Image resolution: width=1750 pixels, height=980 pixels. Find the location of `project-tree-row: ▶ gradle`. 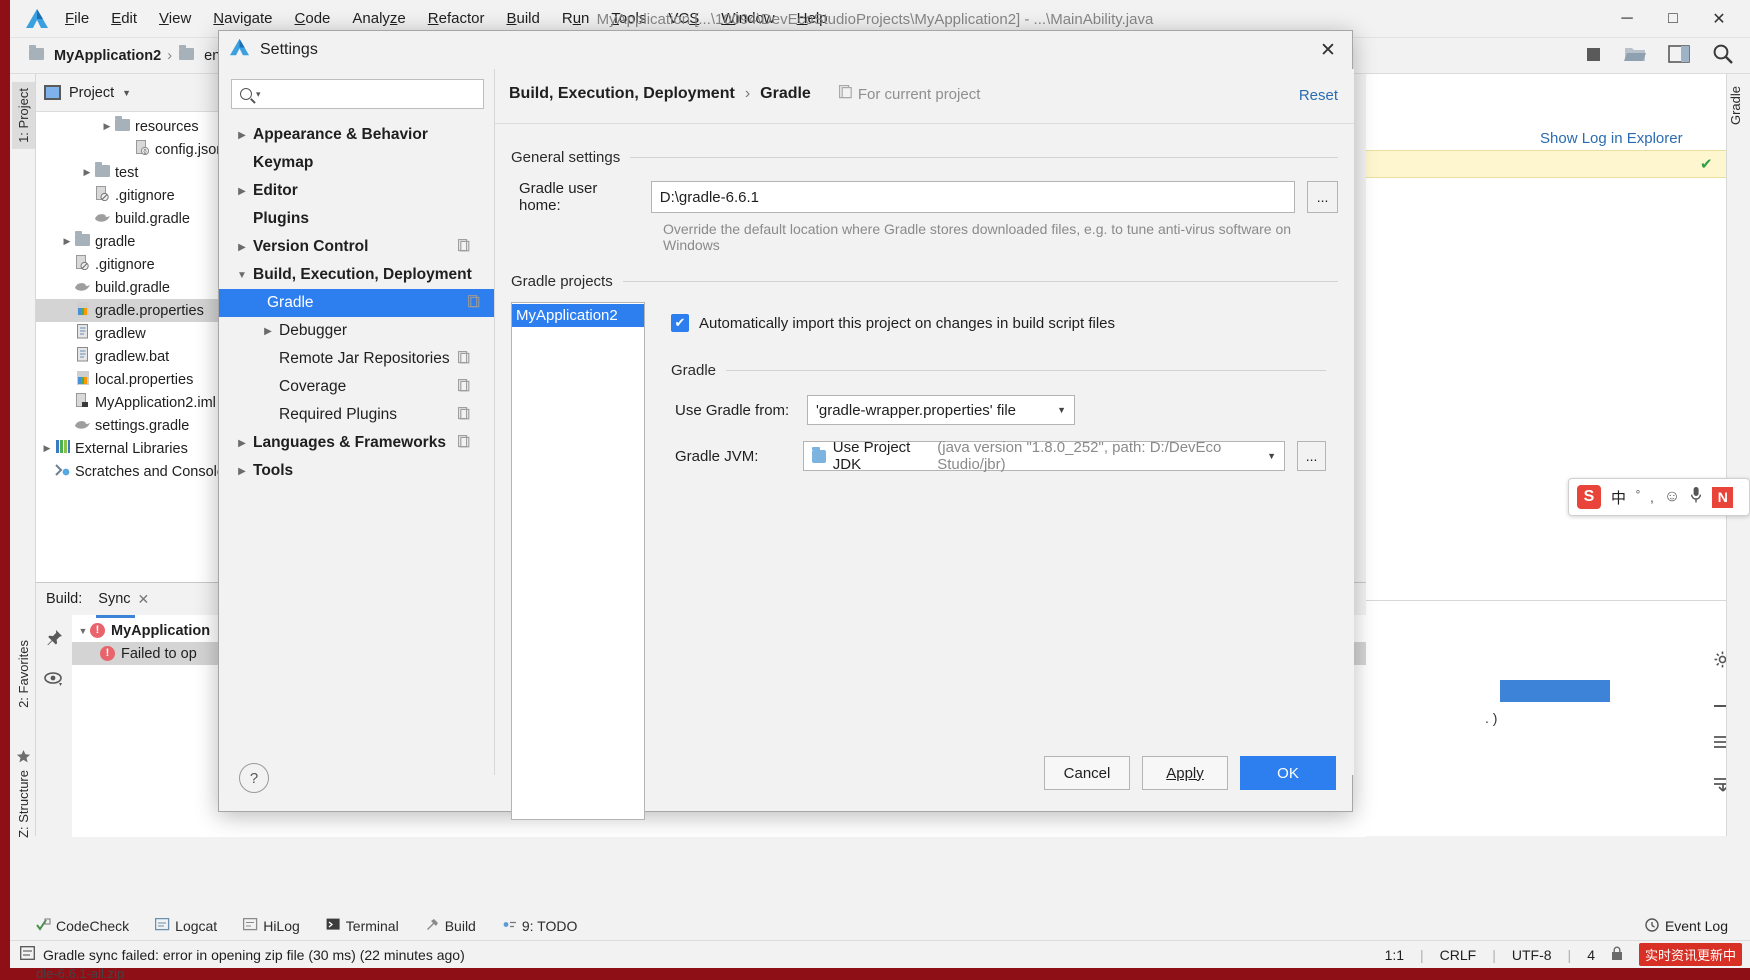

project-tree-row: ▶ gradle is located at coordinates (127, 241).